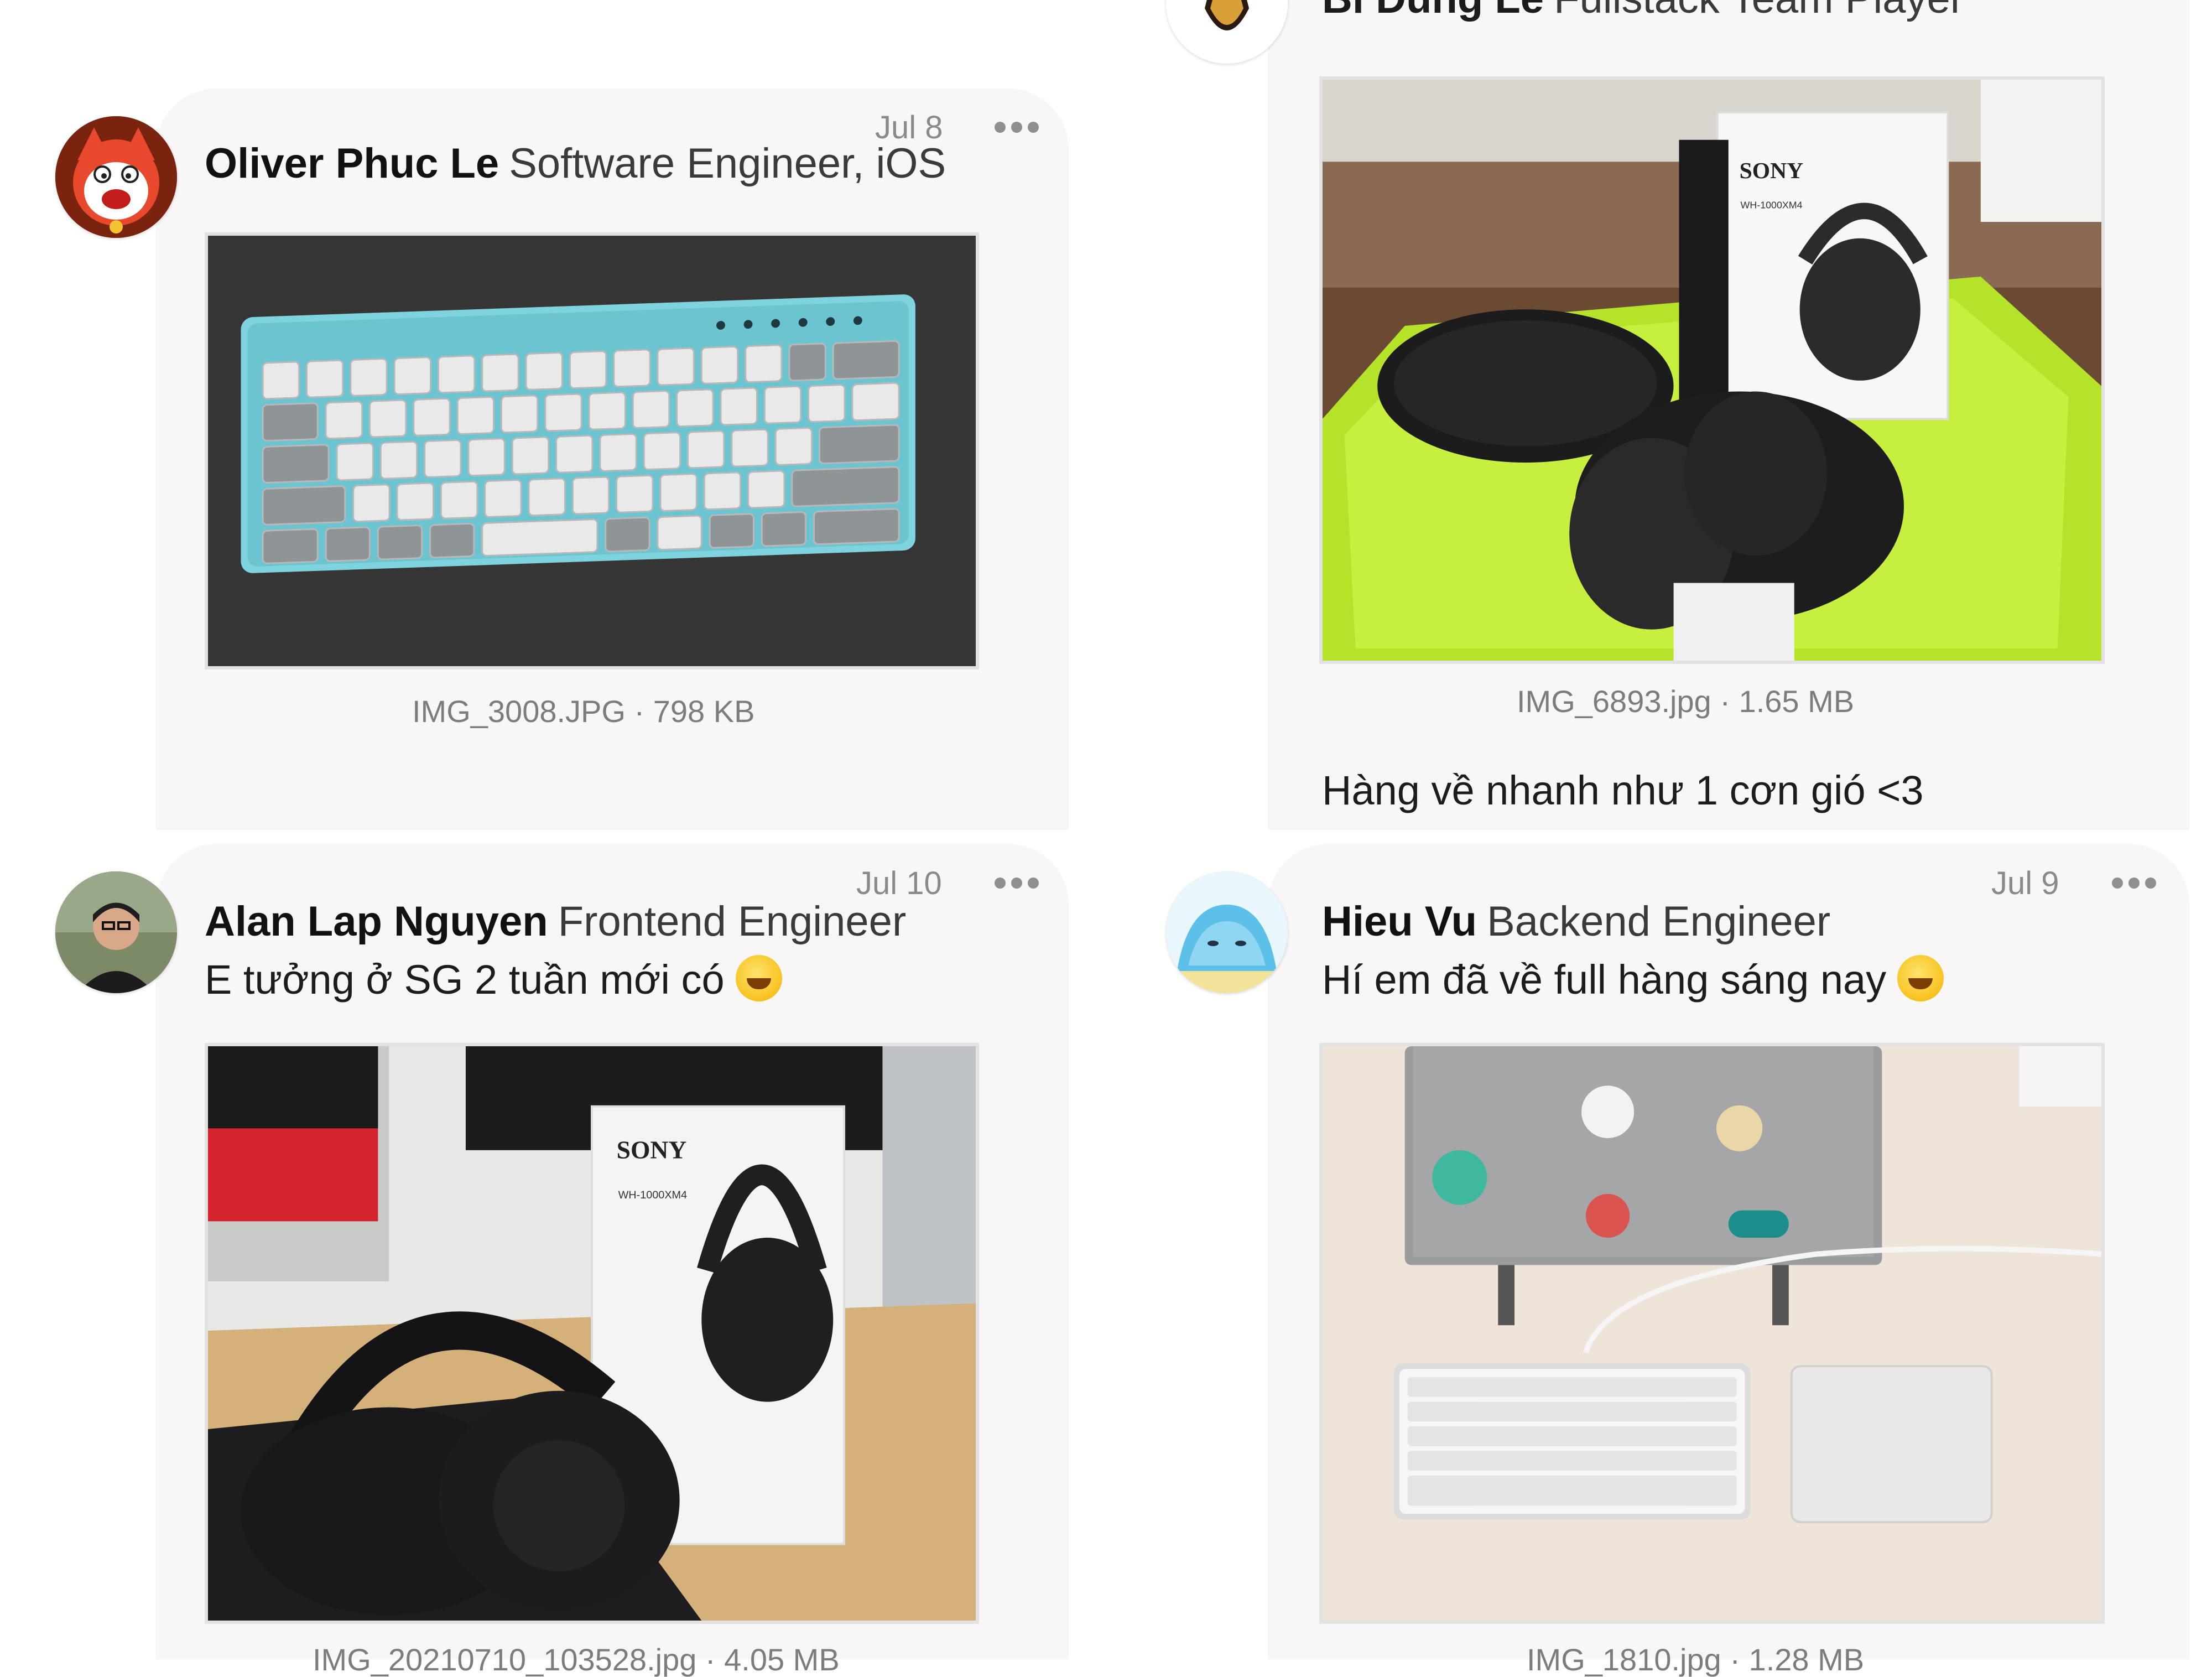 The height and width of the screenshot is (1677, 2212). I want to click on post-message-text: E tưởng ở SG 2 tuần mới có, so click(465, 980).